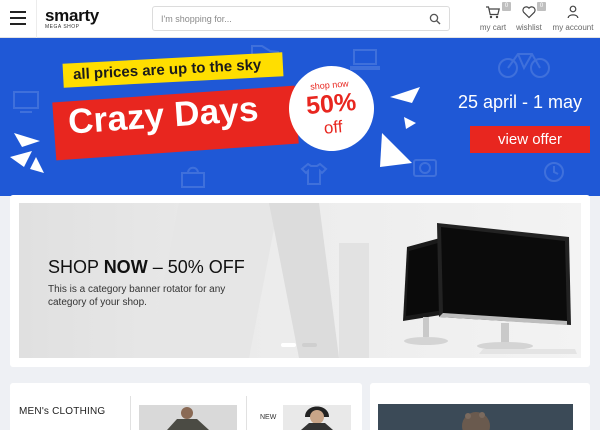 The width and height of the screenshot is (600, 430). I want to click on cart-icon, so click(493, 12).